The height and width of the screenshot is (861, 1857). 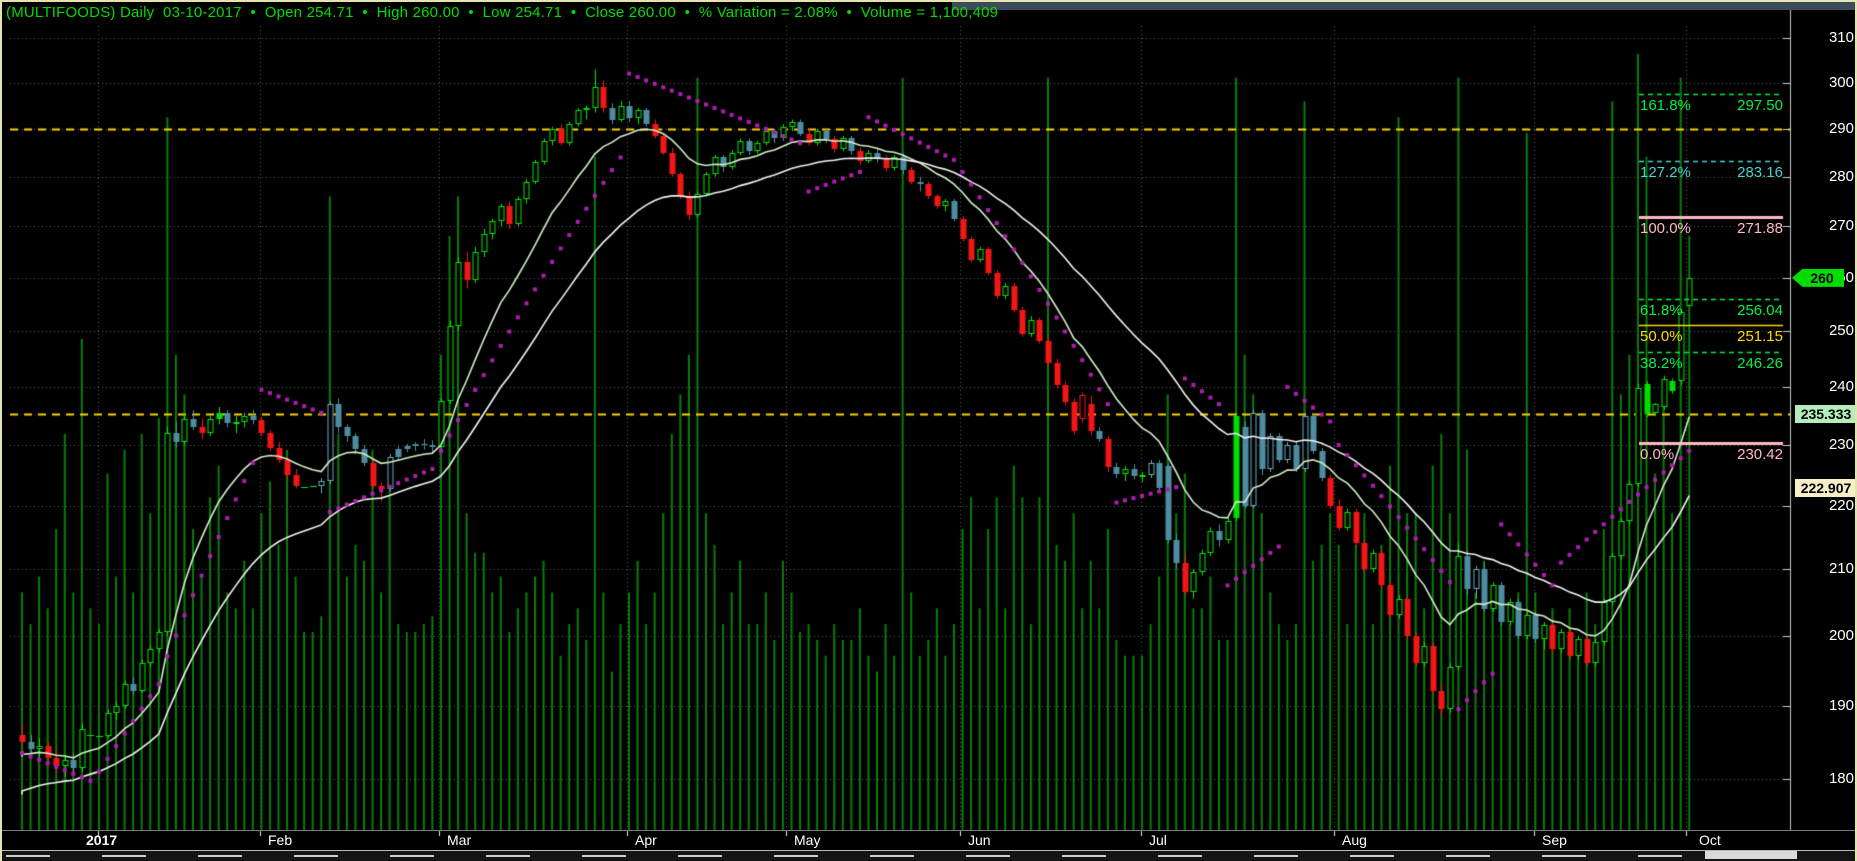 I want to click on price-axis-label: 270, so click(x=1841, y=226).